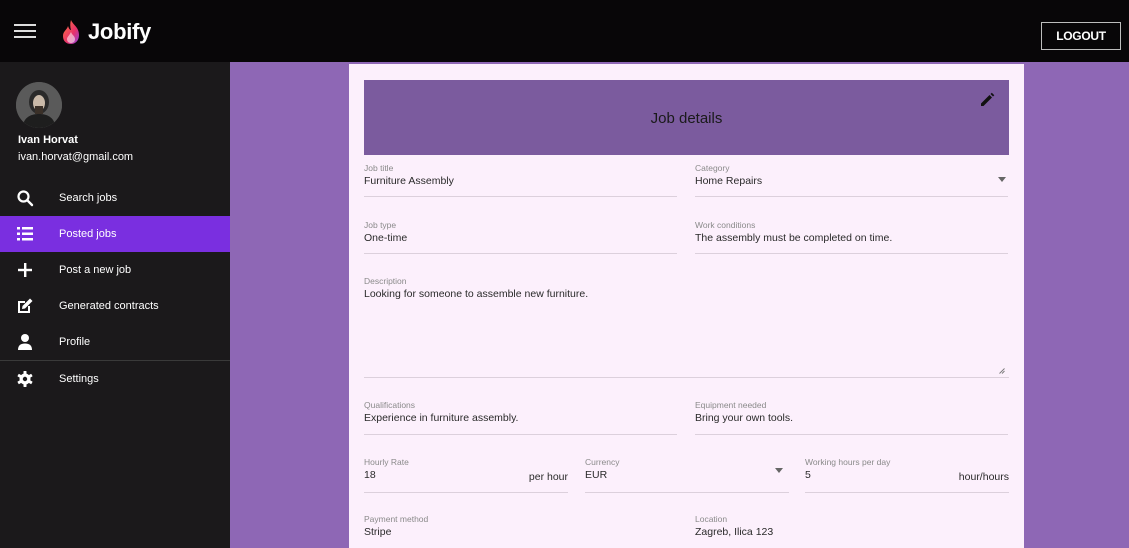  What do you see at coordinates (379, 168) in the screenshot?
I see `job-title-label: Job title` at bounding box center [379, 168].